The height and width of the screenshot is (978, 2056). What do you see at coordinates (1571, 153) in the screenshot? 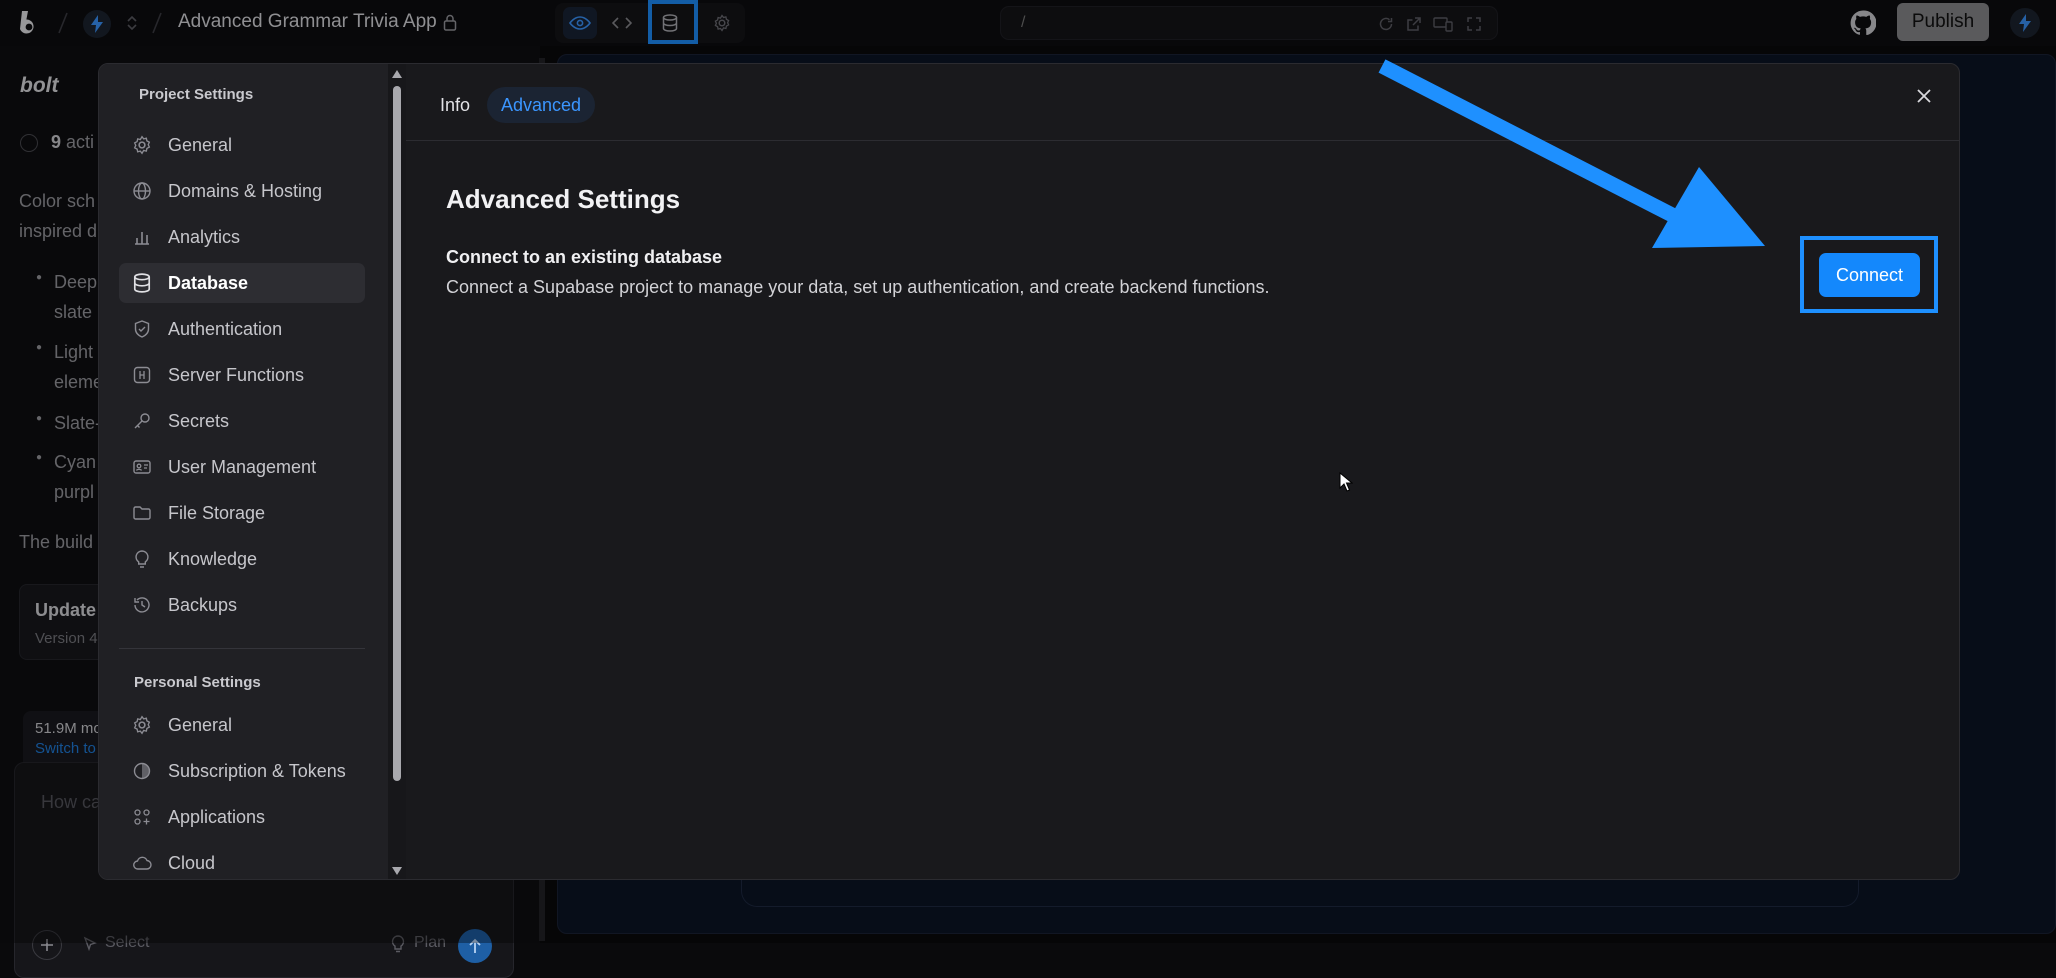
I see `annotation-arrow-icon` at bounding box center [1571, 153].